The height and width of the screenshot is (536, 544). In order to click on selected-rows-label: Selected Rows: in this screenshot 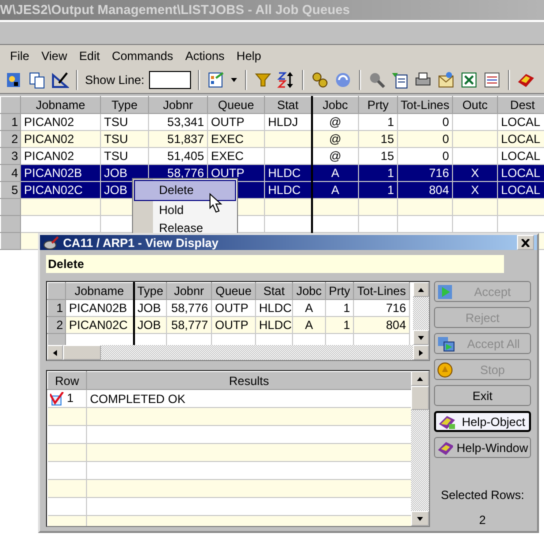, I will do `click(483, 495)`.